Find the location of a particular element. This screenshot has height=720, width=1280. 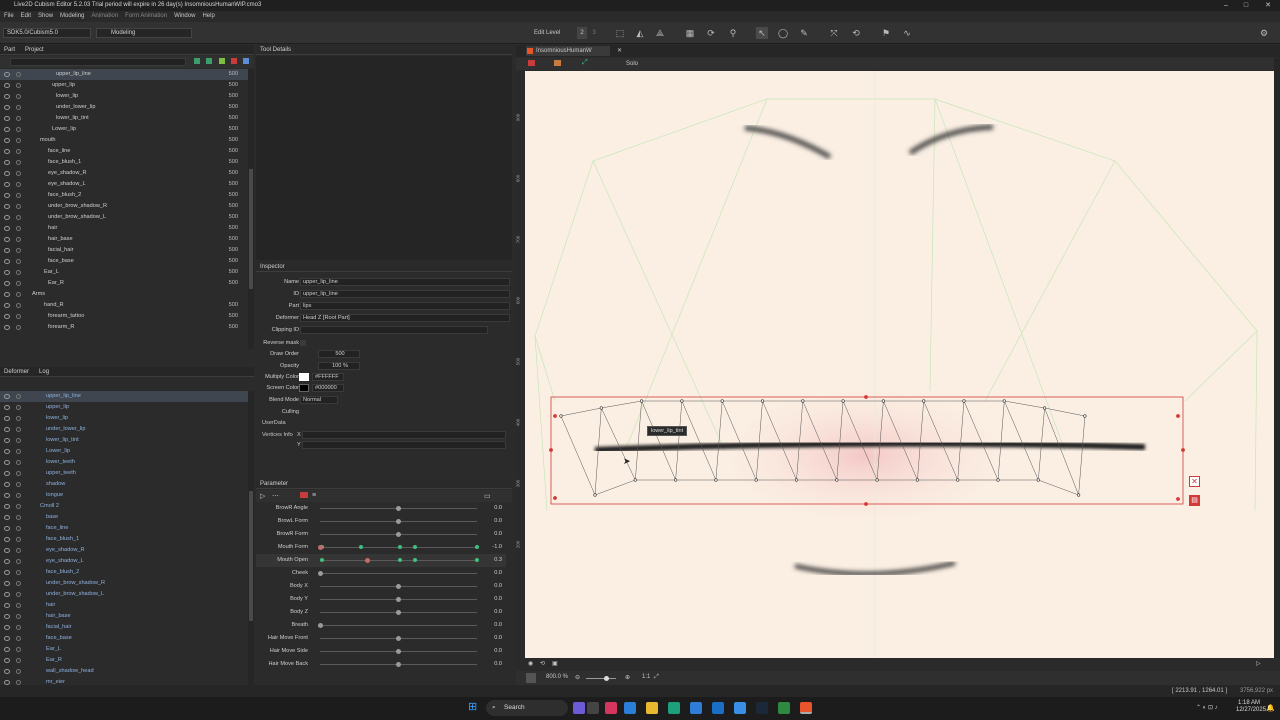

mesh-edit-menu-button: ▤ is located at coordinates (1194, 500).